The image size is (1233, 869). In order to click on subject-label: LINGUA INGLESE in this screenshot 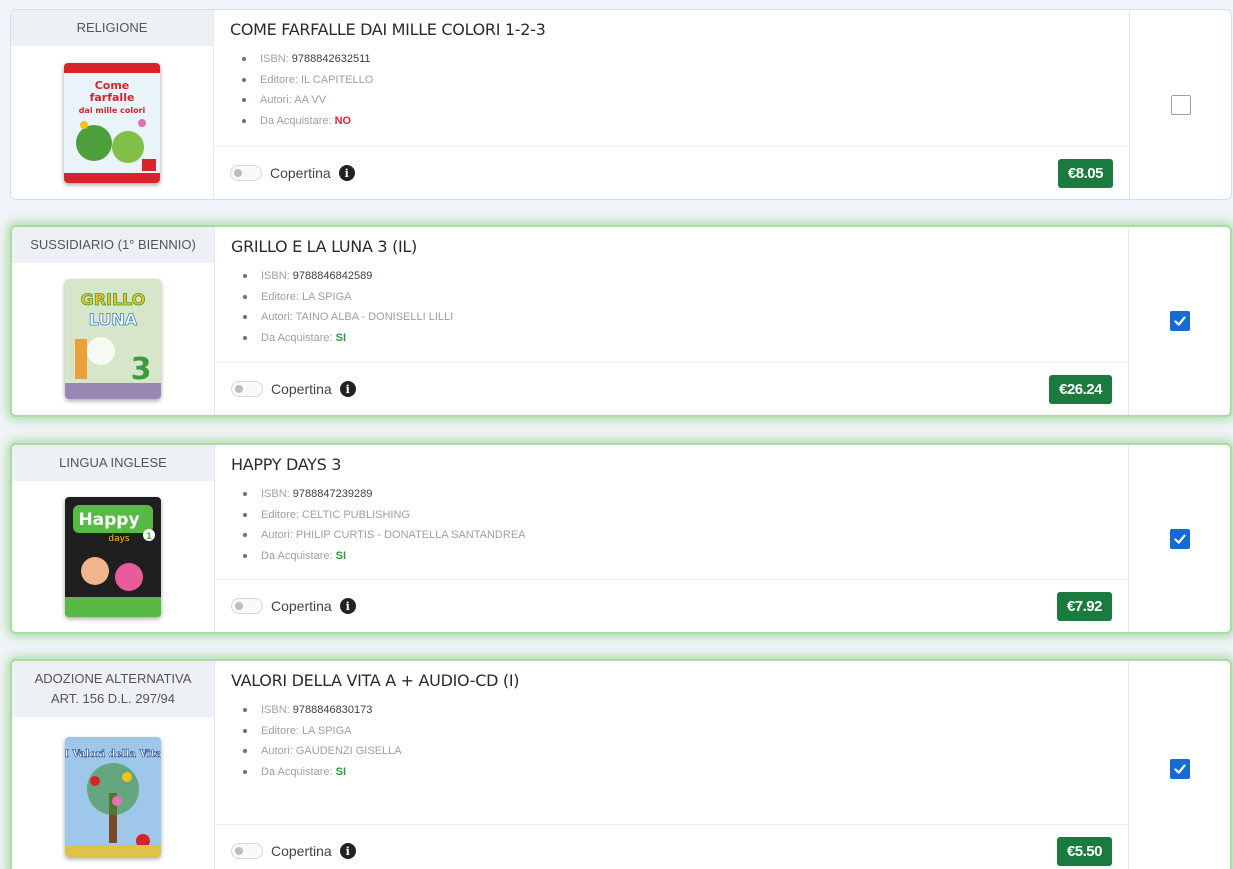, I will do `click(113, 463)`.